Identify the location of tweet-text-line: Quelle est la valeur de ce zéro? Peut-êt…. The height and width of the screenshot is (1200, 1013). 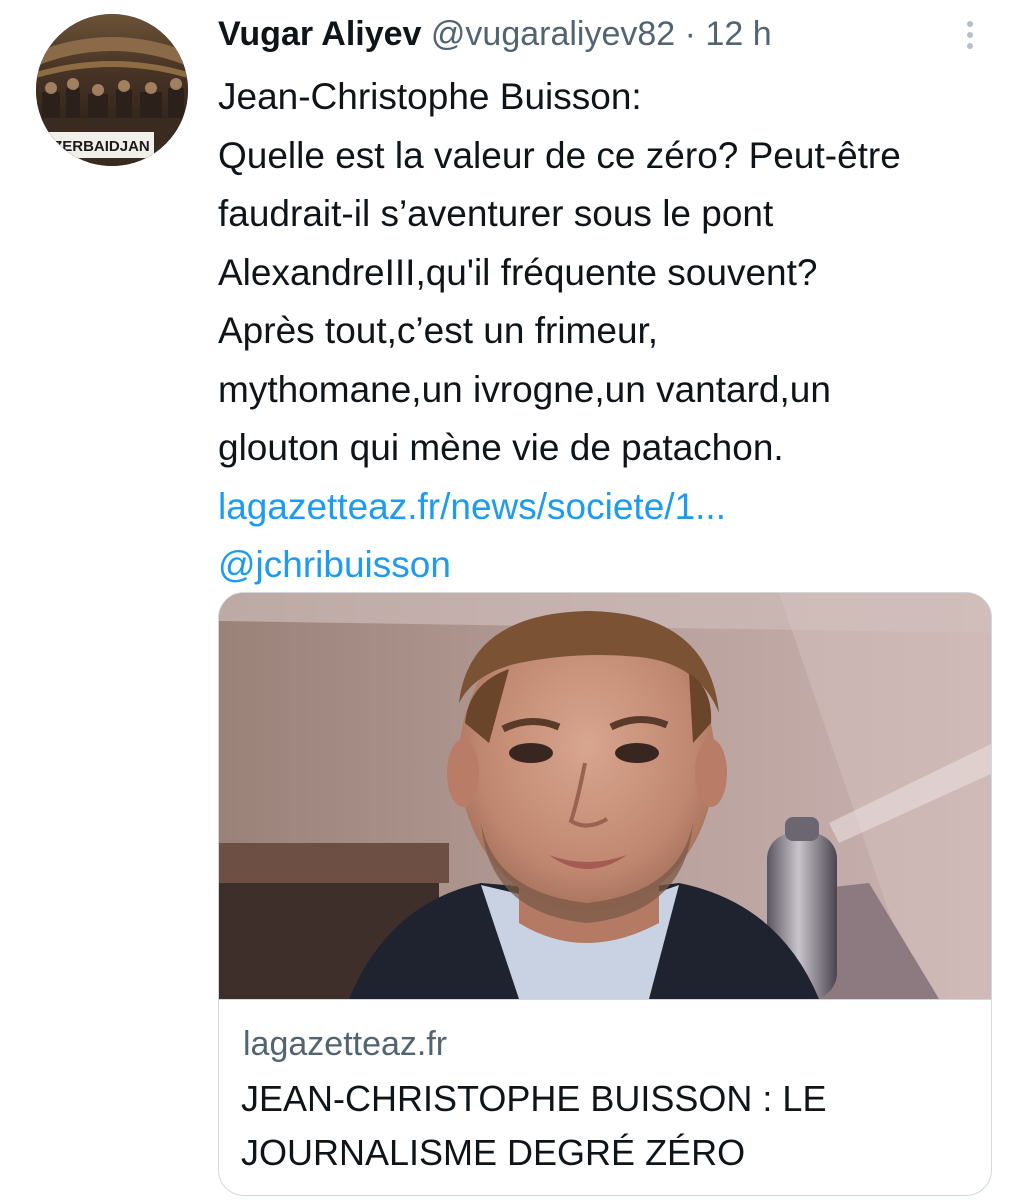
(559, 155).